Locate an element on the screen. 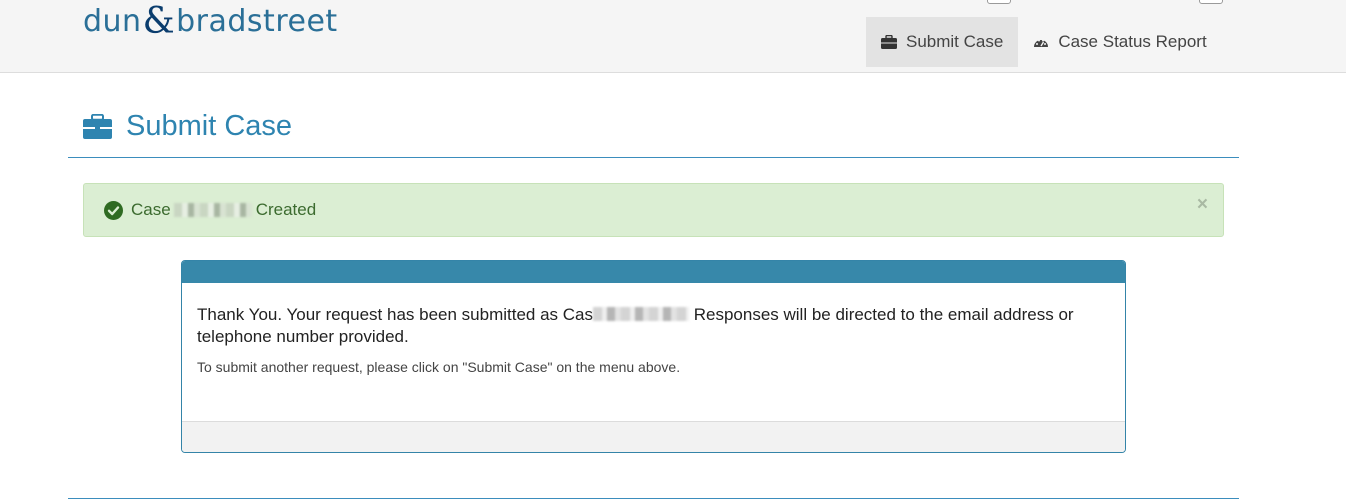 Image resolution: width=1346 pixels, height=502 pixels. top-utility-checkbox is located at coordinates (999, 2).